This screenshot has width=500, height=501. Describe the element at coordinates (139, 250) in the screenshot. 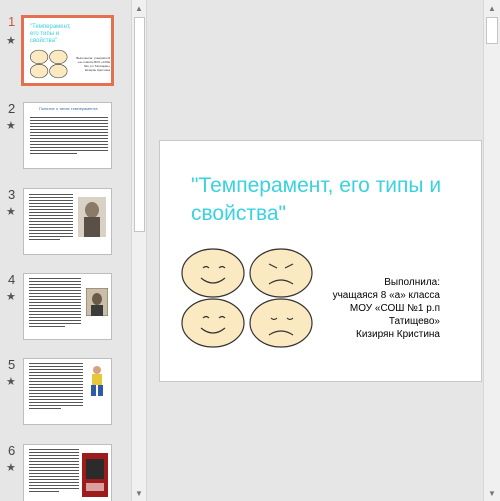

I see `thumbnail-scrollbar: ▲ ▼` at that location.